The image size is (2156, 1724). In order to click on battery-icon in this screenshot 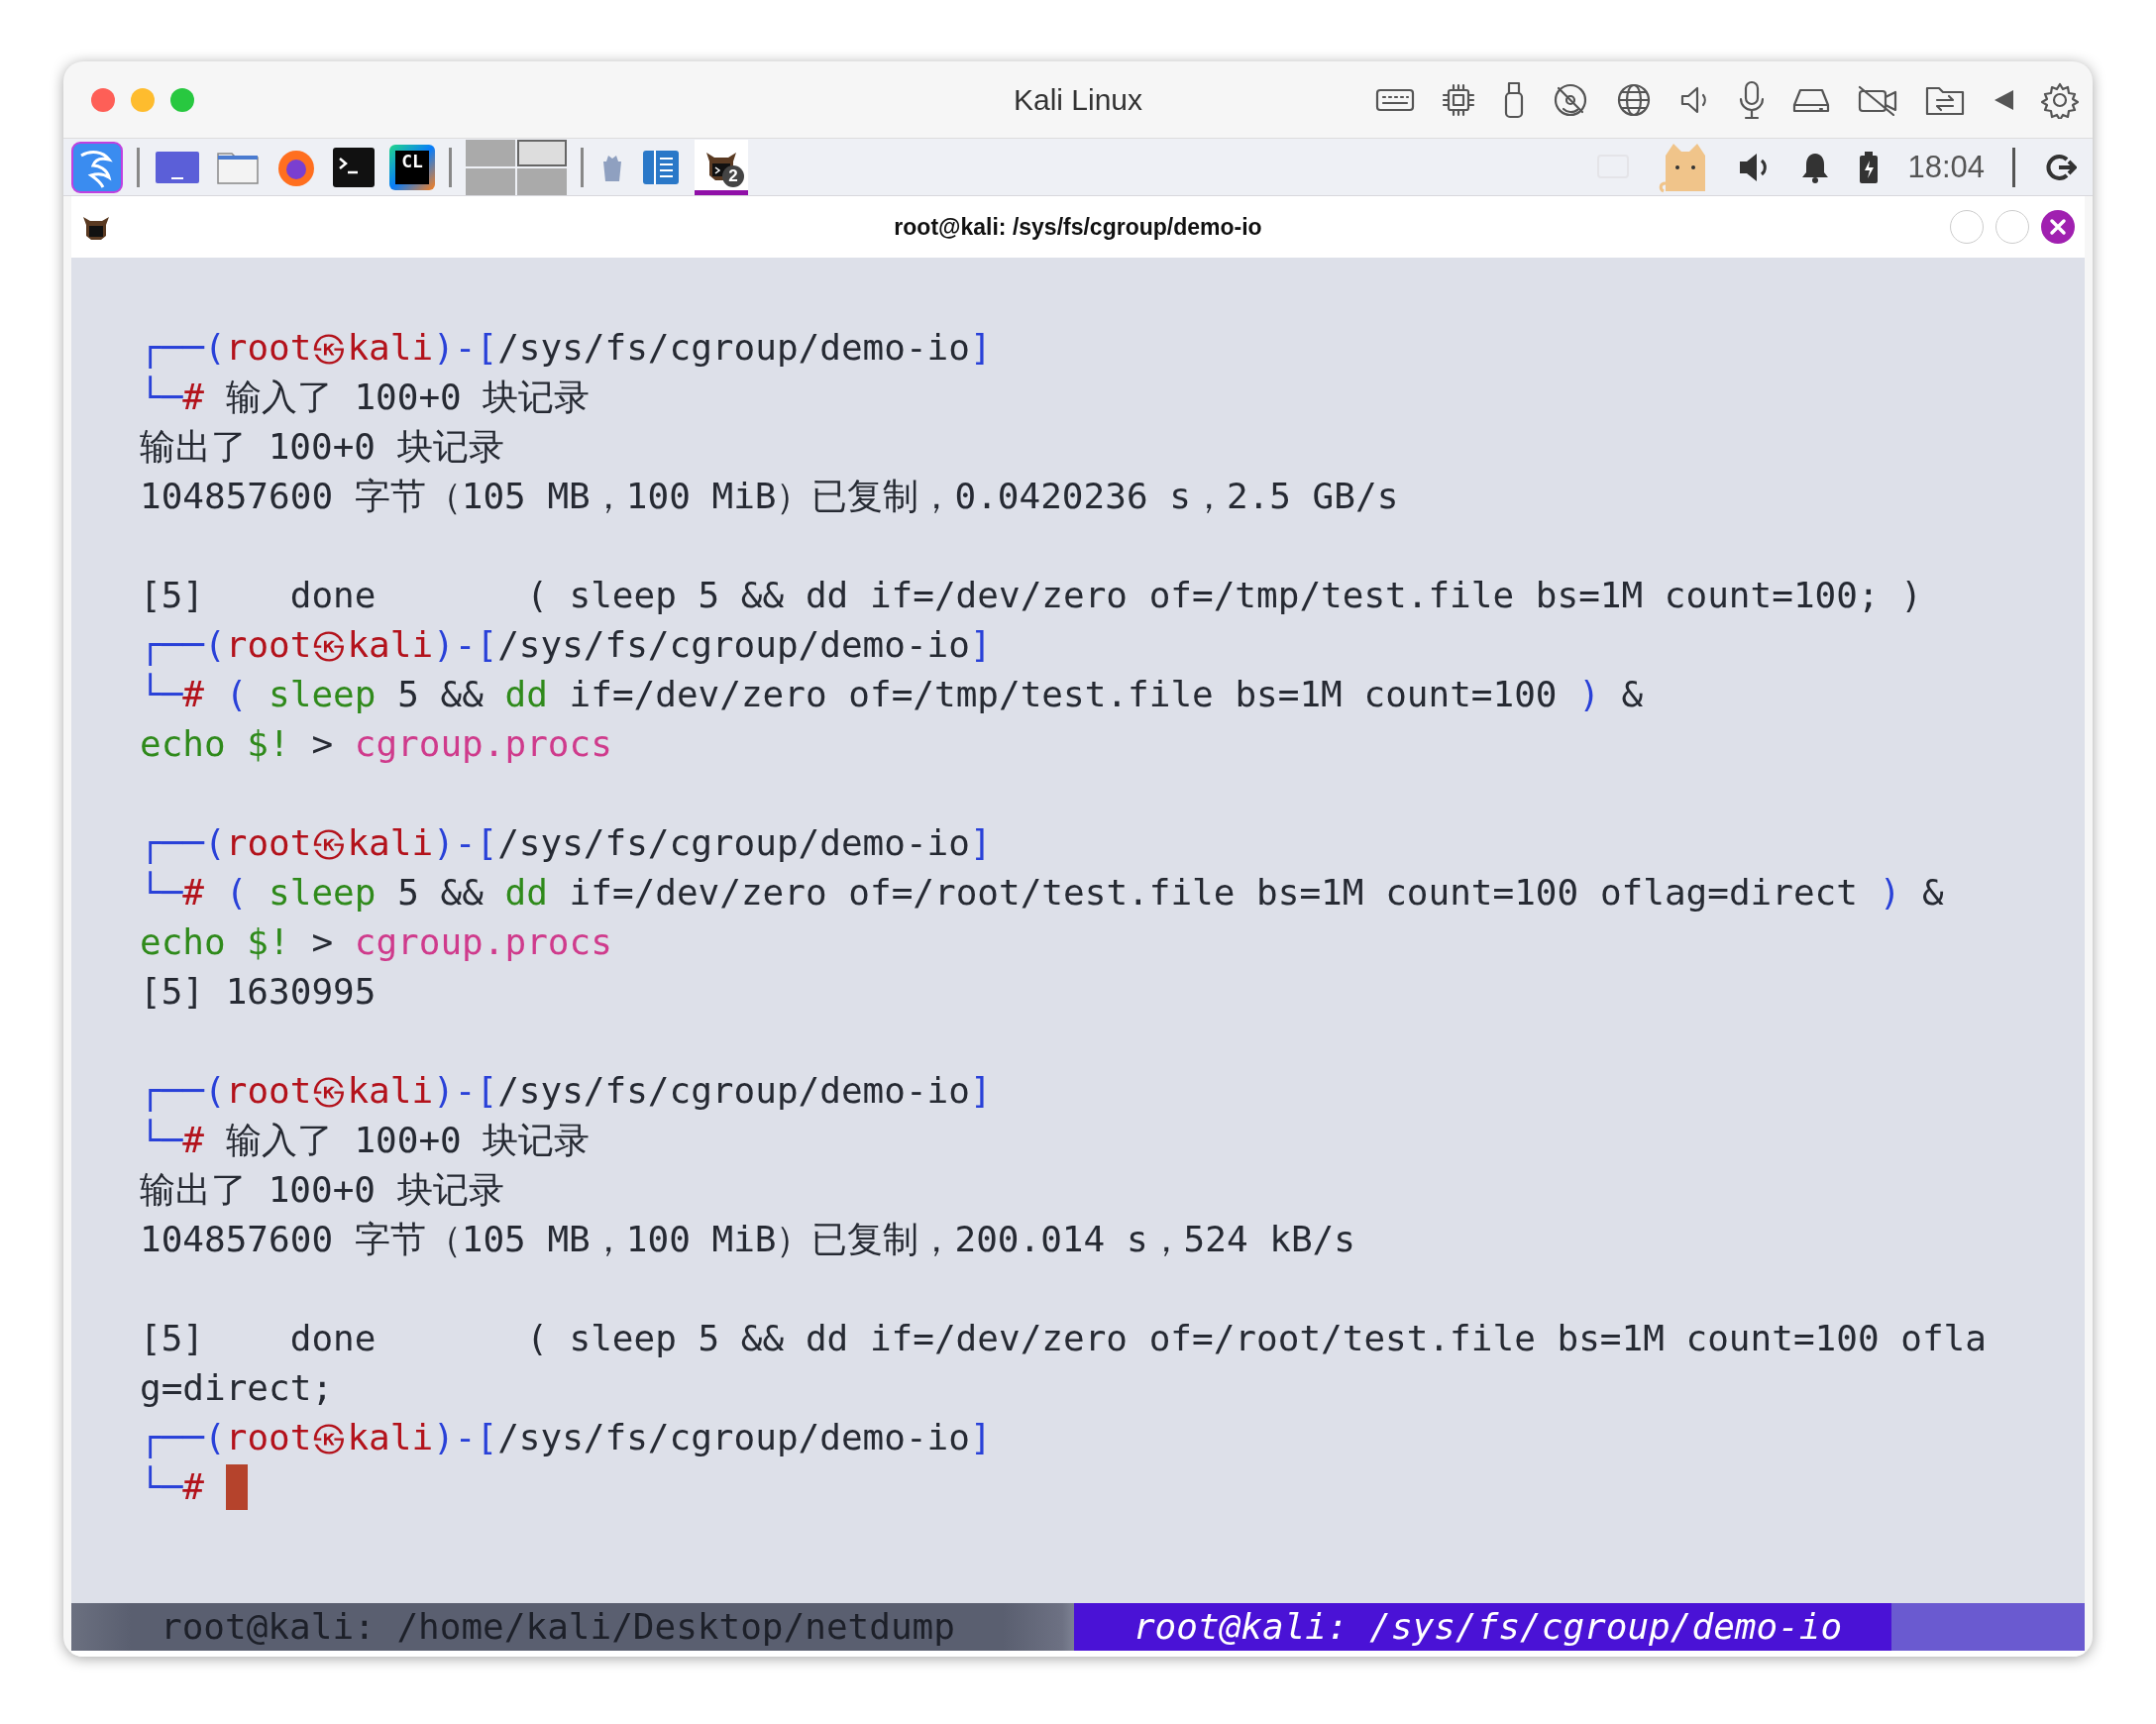, I will do `click(1870, 167)`.